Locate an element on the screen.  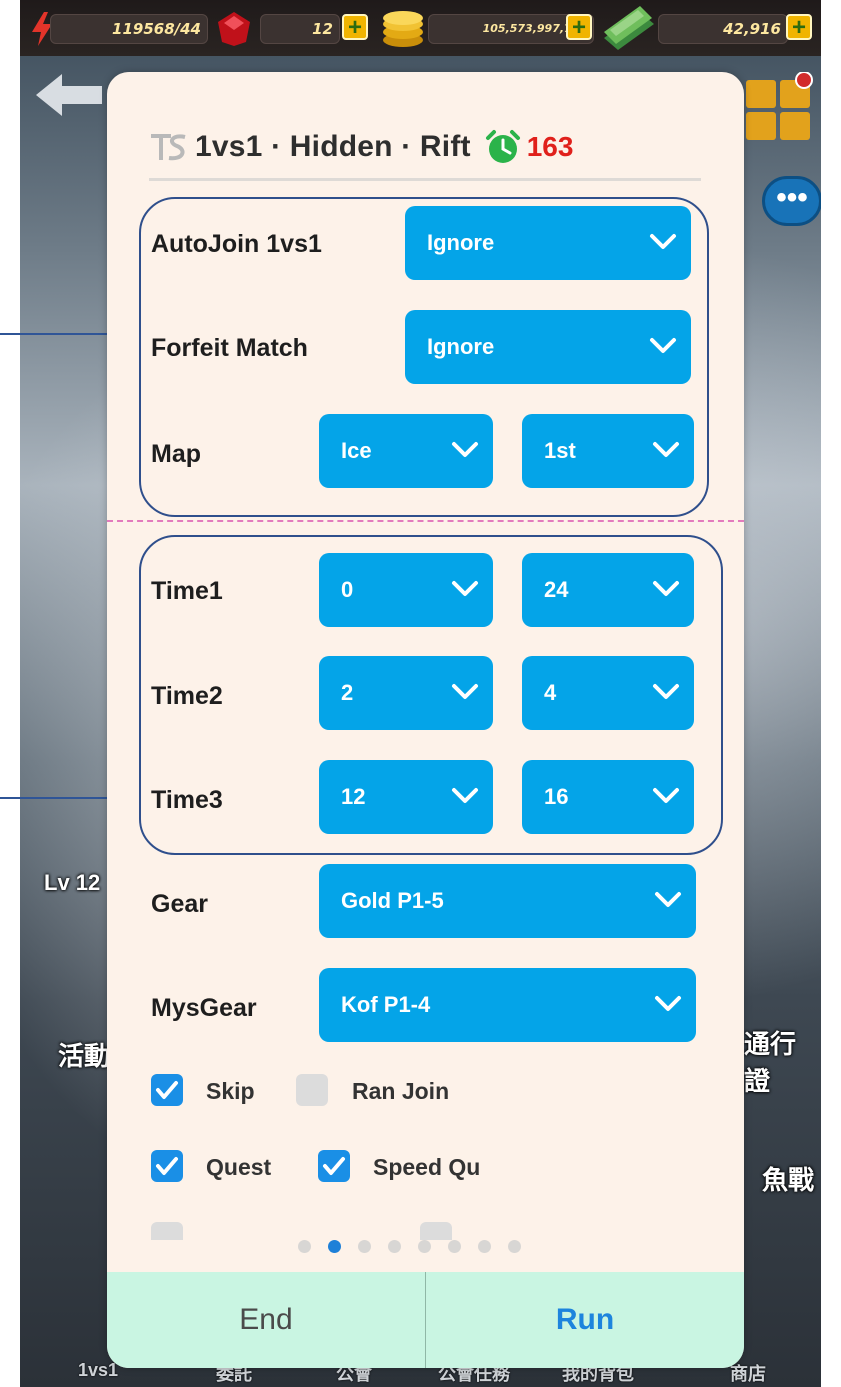
coin-stack-icon is located at coordinates (403, 29).